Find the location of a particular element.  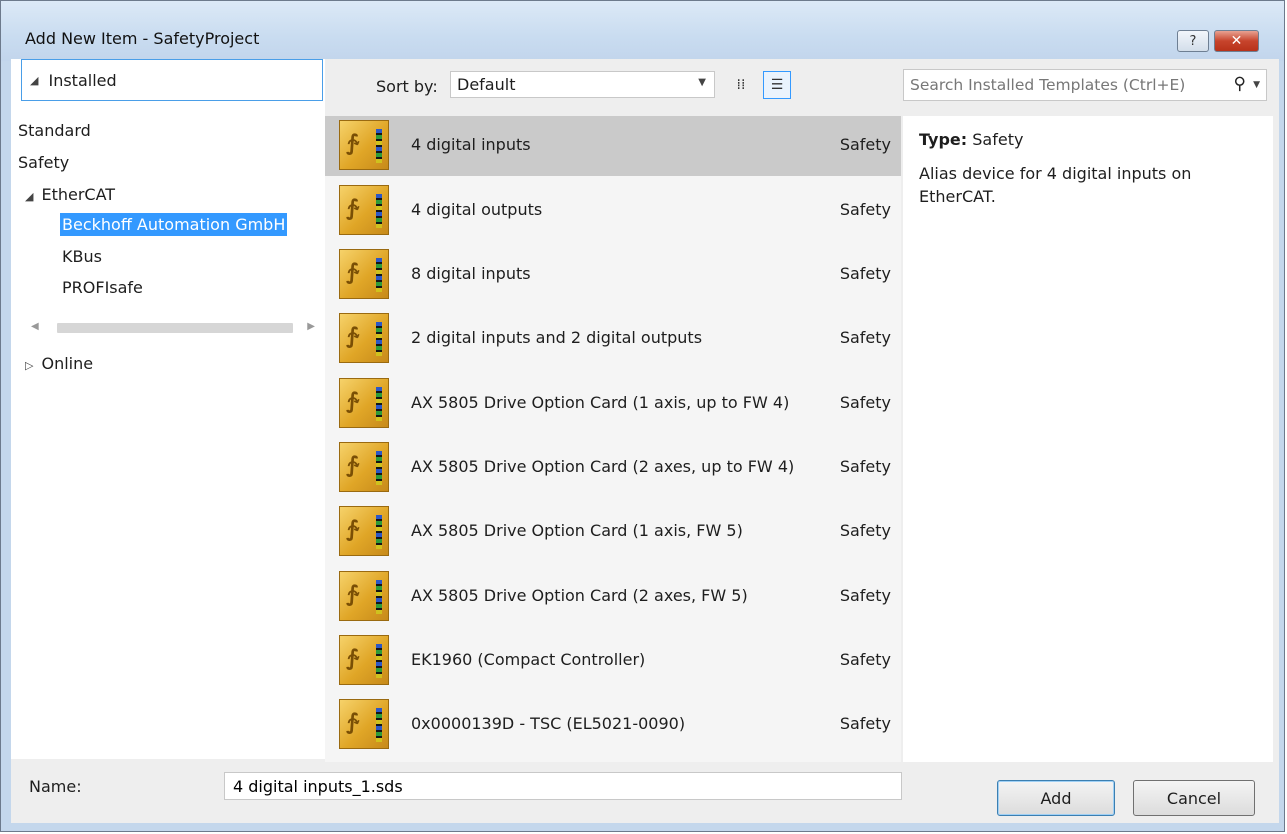

sort-value: Default is located at coordinates (486, 84).